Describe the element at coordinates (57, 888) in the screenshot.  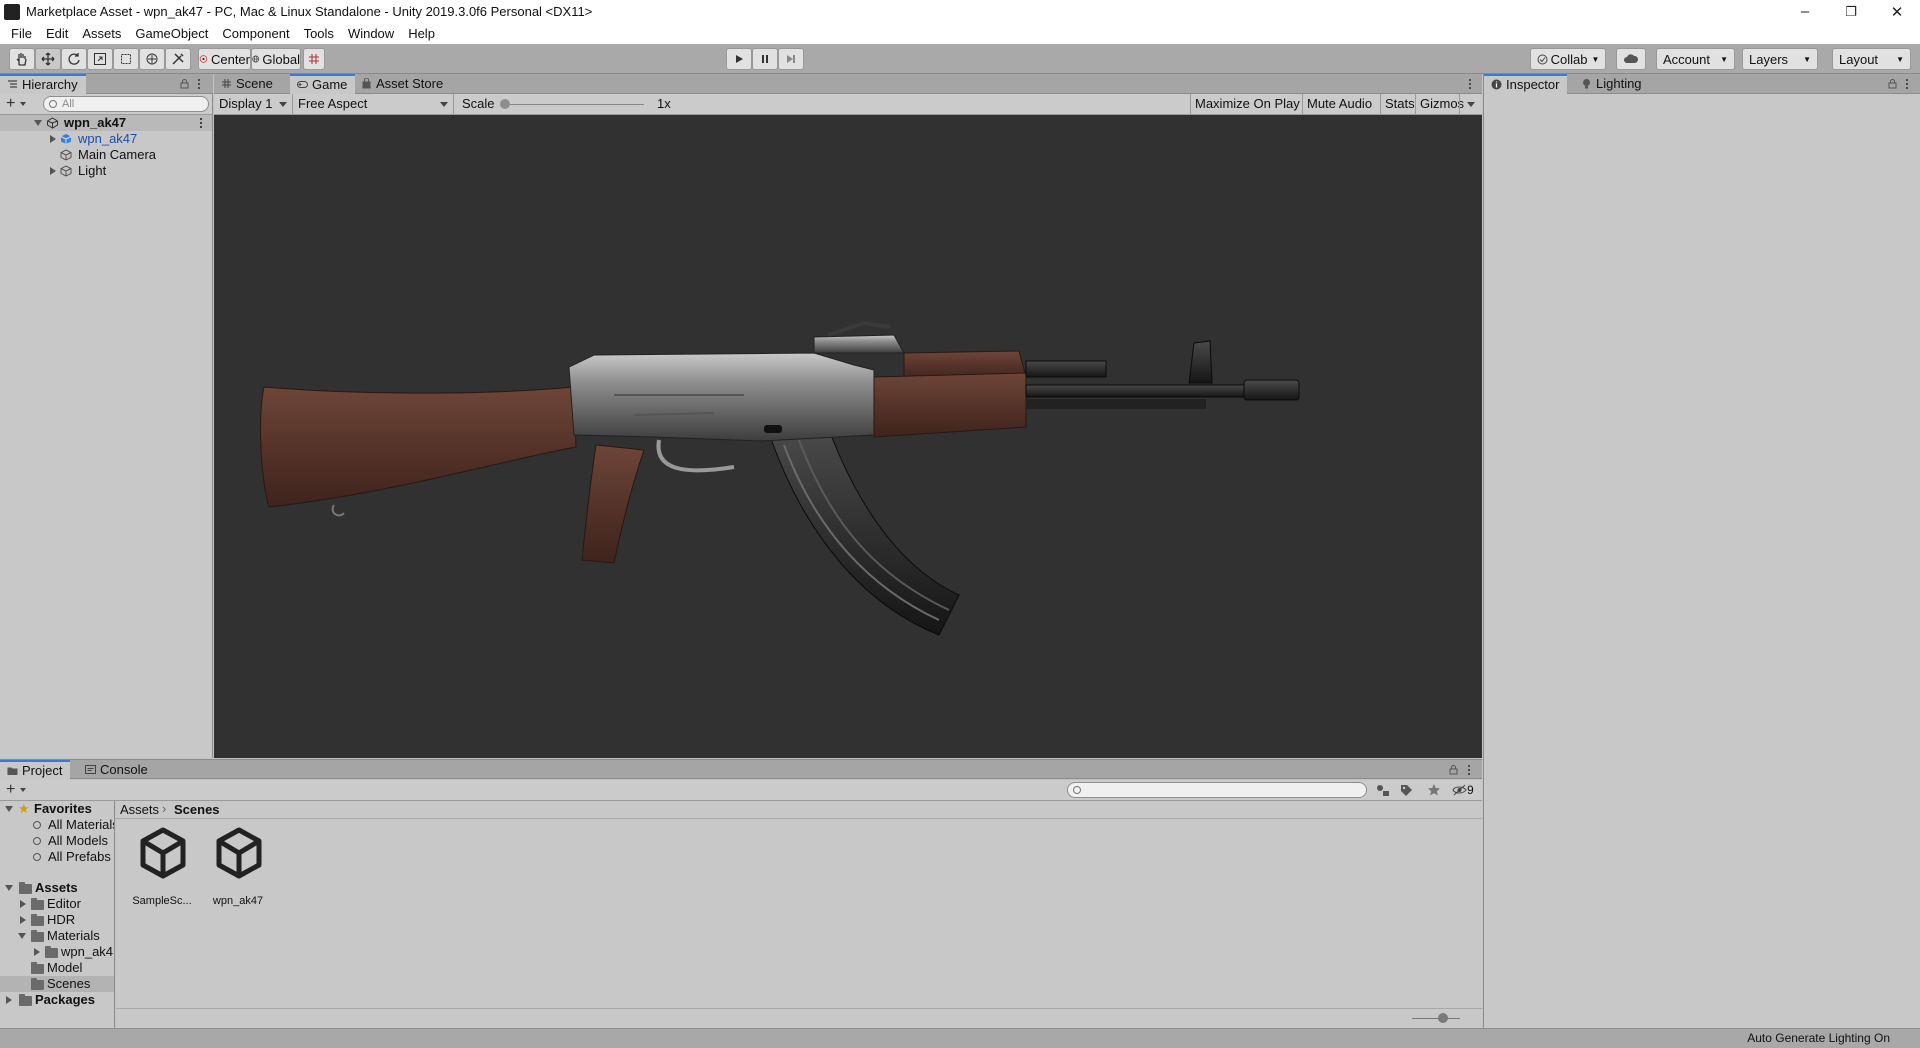
I see `tree-assets: Assets` at that location.